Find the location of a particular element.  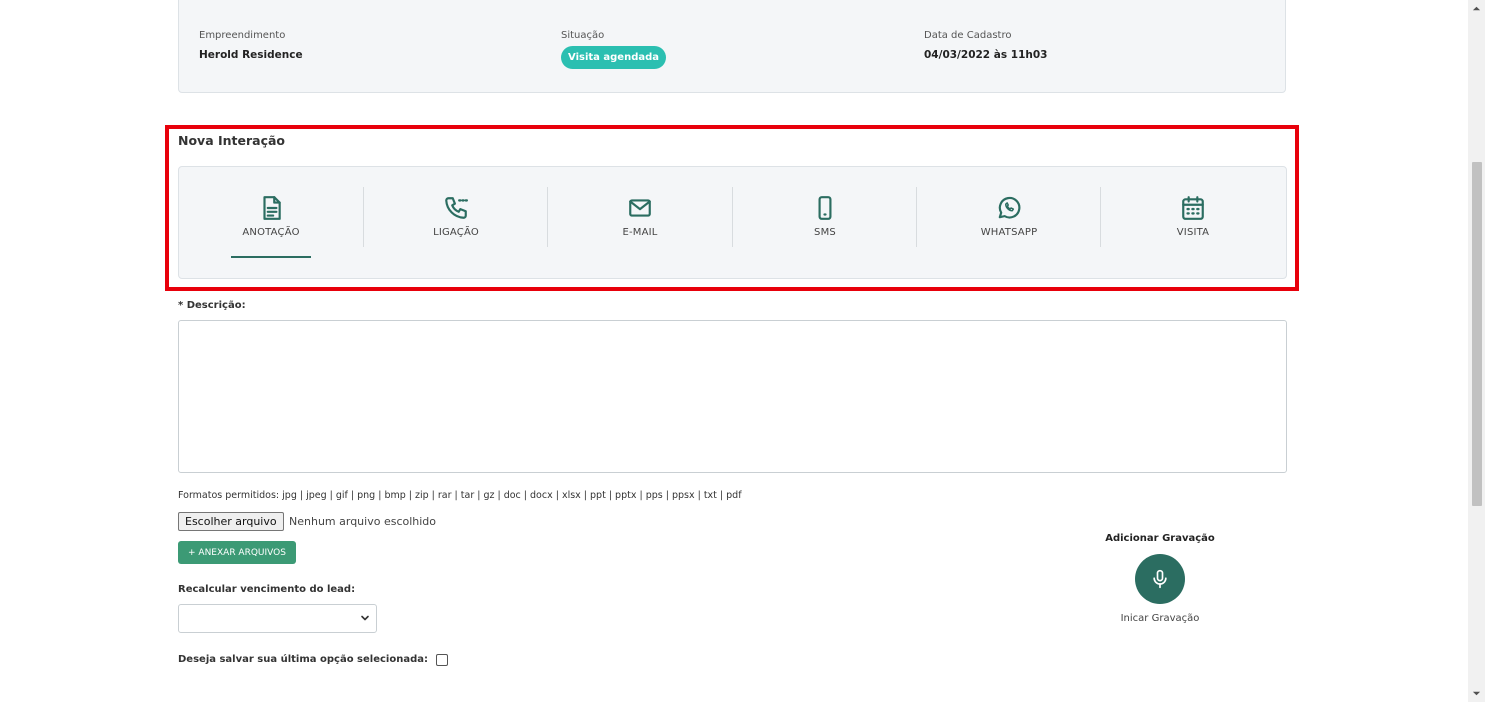

scroll-up-arrow-icon is located at coordinates (1476, 8).